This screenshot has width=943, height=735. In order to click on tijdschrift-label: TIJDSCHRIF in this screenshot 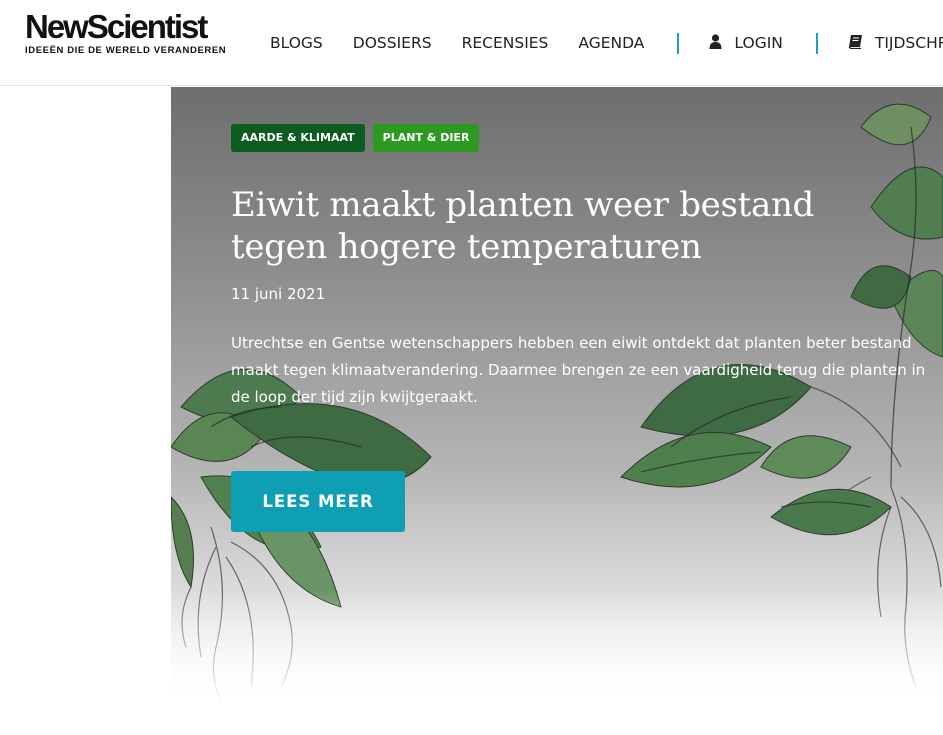, I will do `click(908, 43)`.